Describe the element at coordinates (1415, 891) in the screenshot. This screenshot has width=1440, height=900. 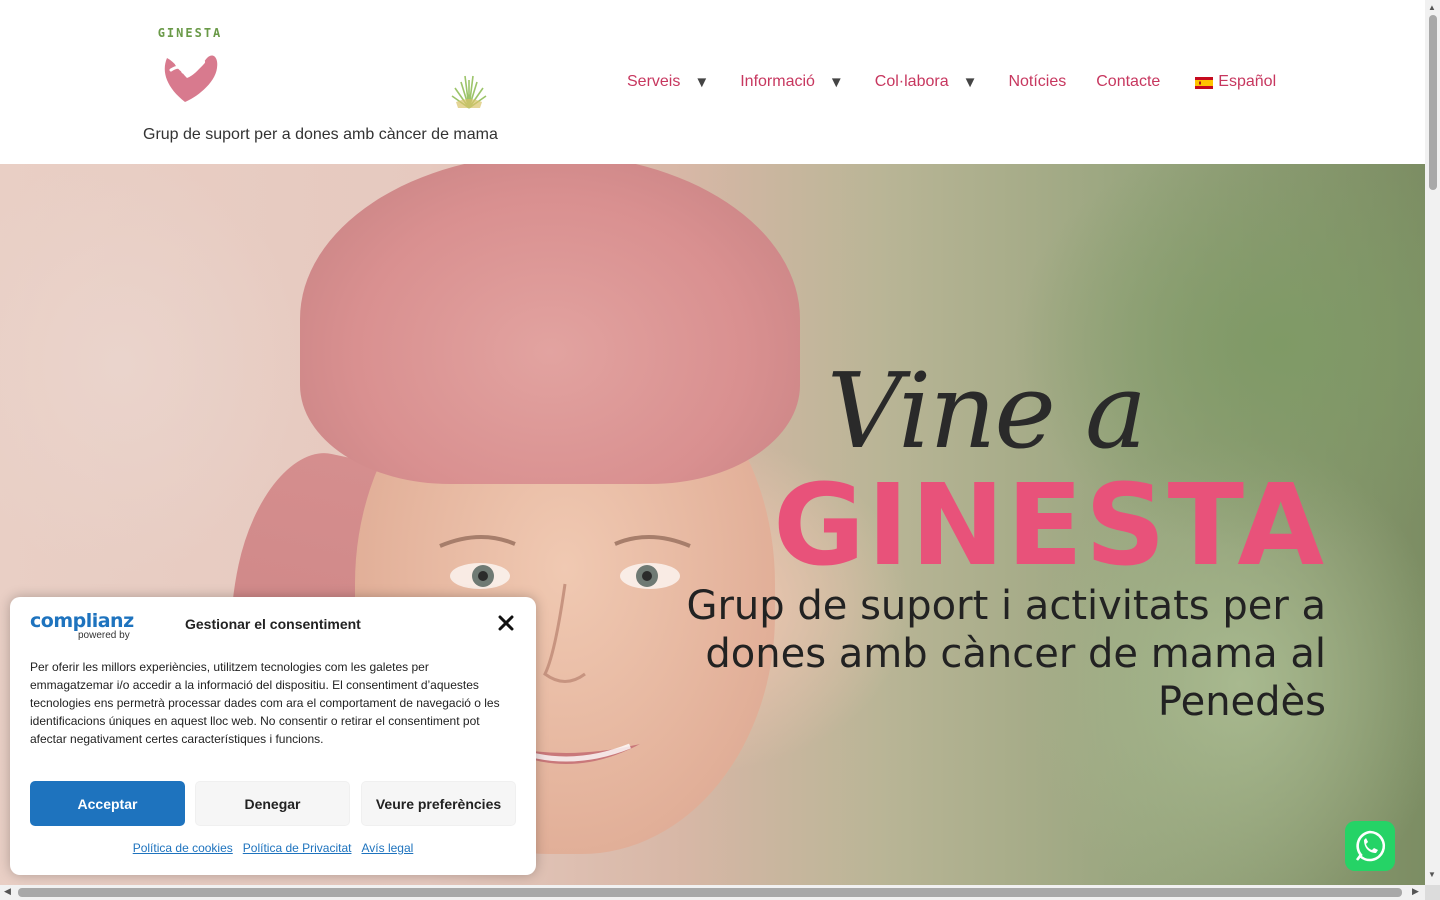
I see `scroll-right-arrow-icon: ▶` at that location.